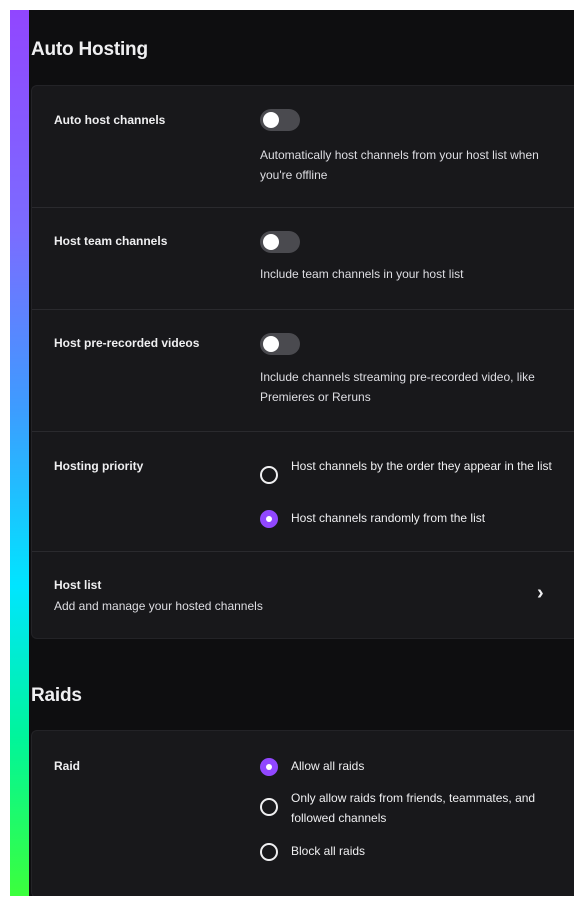 The width and height of the screenshot is (574, 903). What do you see at coordinates (111, 241) in the screenshot?
I see `host-team-label: Host team channels` at bounding box center [111, 241].